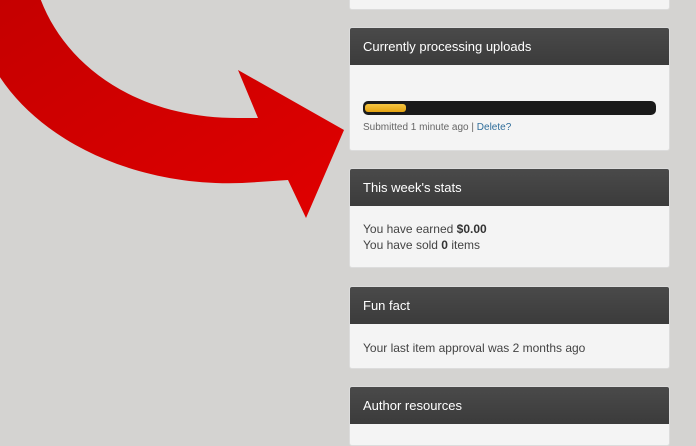 This screenshot has height=446, width=696. Describe the element at coordinates (471, 229) in the screenshot. I see `earned-value: $0.00` at that location.